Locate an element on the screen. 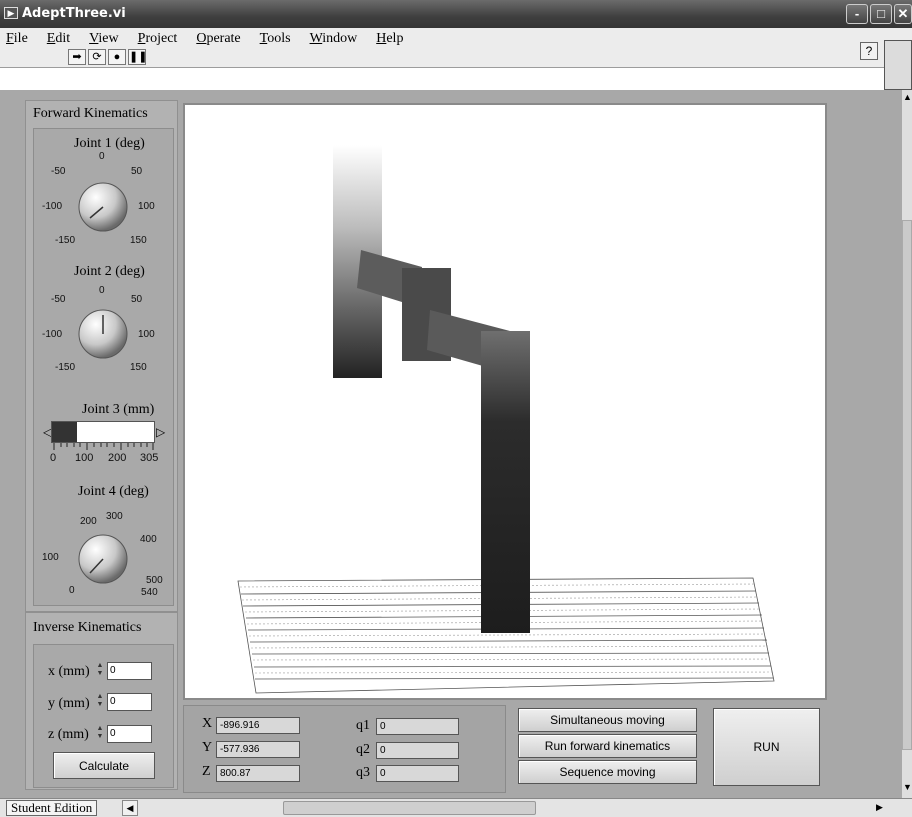 The height and width of the screenshot is (817, 912). simultaneous-moving-button: Simultaneous moving is located at coordinates (607, 720).